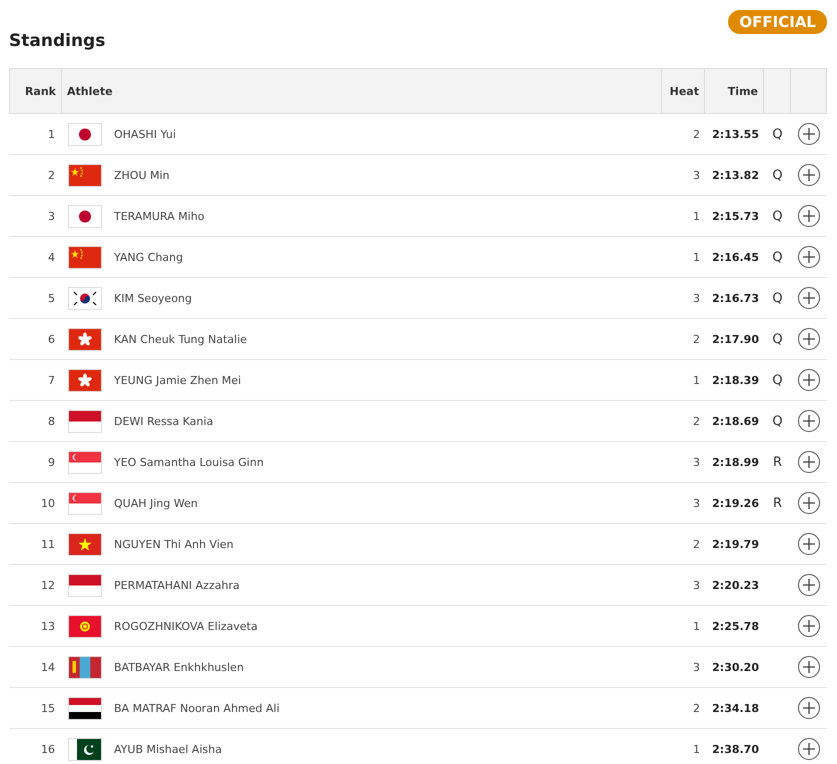  I want to click on athlete-name: DEWI Ressa Kania, so click(163, 421).